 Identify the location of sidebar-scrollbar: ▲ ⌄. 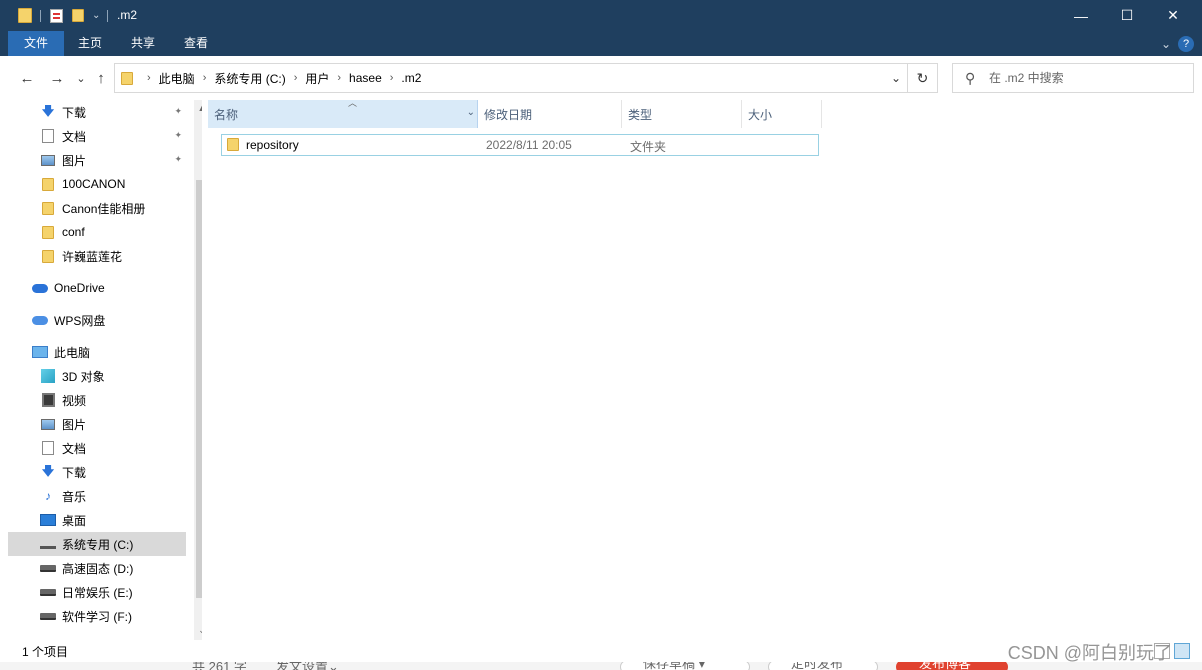
(198, 370).